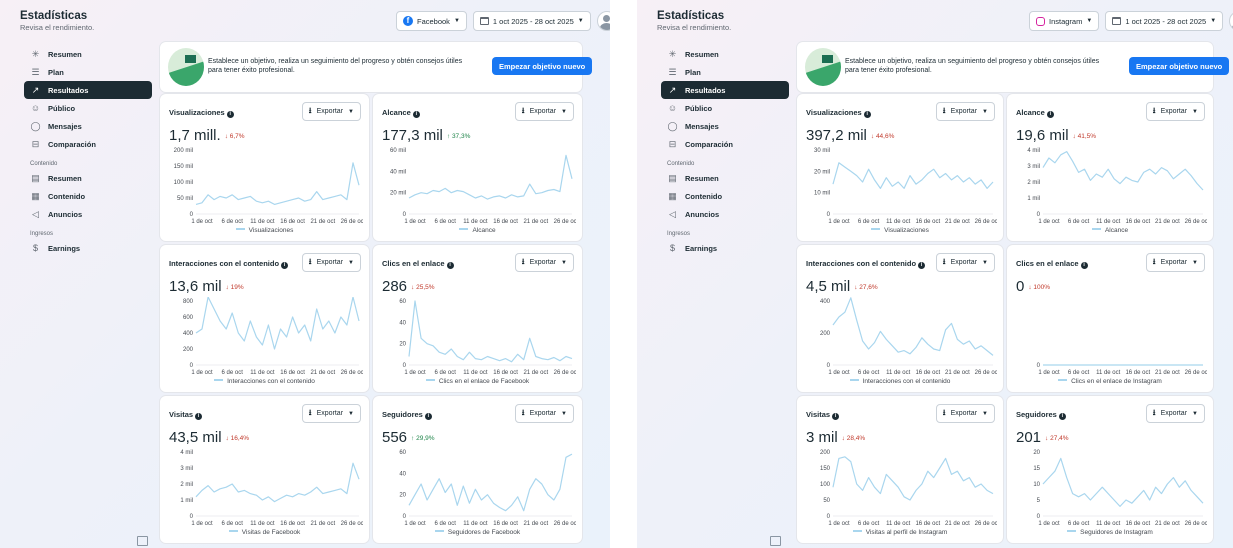 This screenshot has height=548, width=1233. Describe the element at coordinates (1064, 21) in the screenshot. I see `platform-dropdown: Instagram ▼` at that location.